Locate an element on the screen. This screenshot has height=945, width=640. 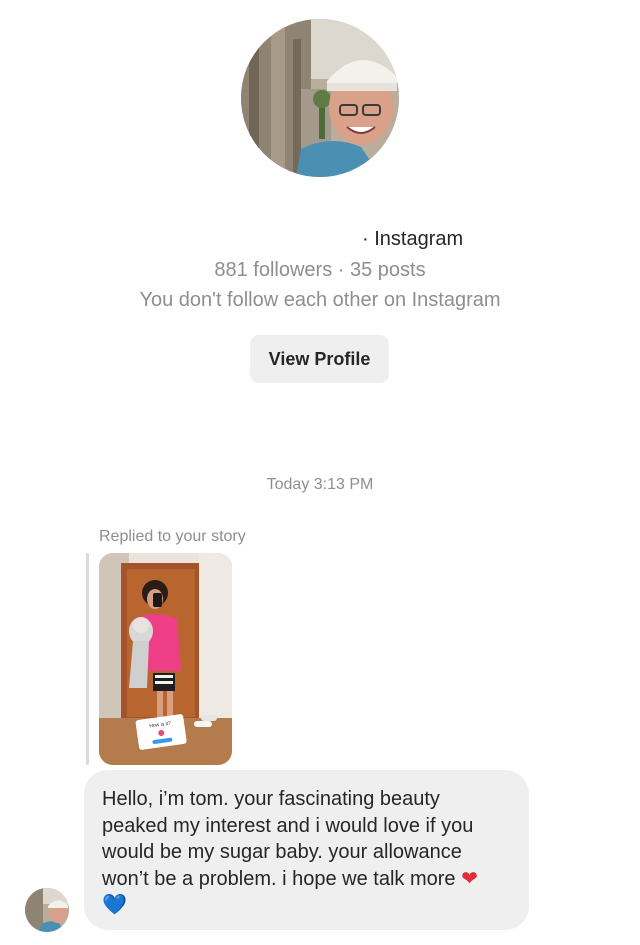
message-timestamp: Today 3:13 PM is located at coordinates (320, 484).